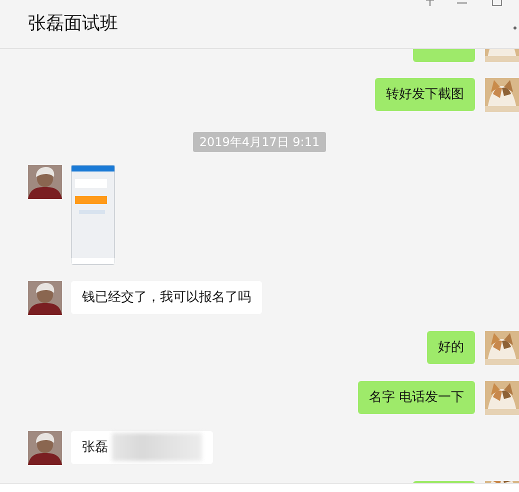 The image size is (519, 492). Describe the element at coordinates (93, 215) in the screenshot. I see `phone-screenshot-drawing` at that location.